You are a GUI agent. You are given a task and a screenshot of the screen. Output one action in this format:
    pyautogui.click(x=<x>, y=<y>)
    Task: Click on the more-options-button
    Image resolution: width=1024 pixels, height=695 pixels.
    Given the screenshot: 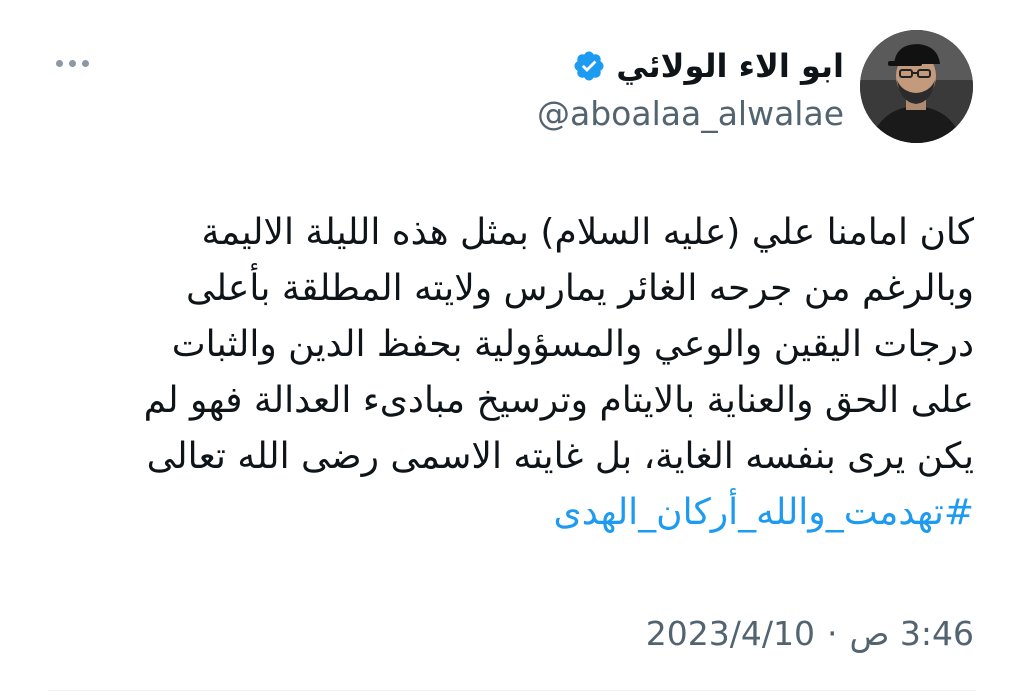 What is the action you would take?
    pyautogui.click(x=72, y=63)
    